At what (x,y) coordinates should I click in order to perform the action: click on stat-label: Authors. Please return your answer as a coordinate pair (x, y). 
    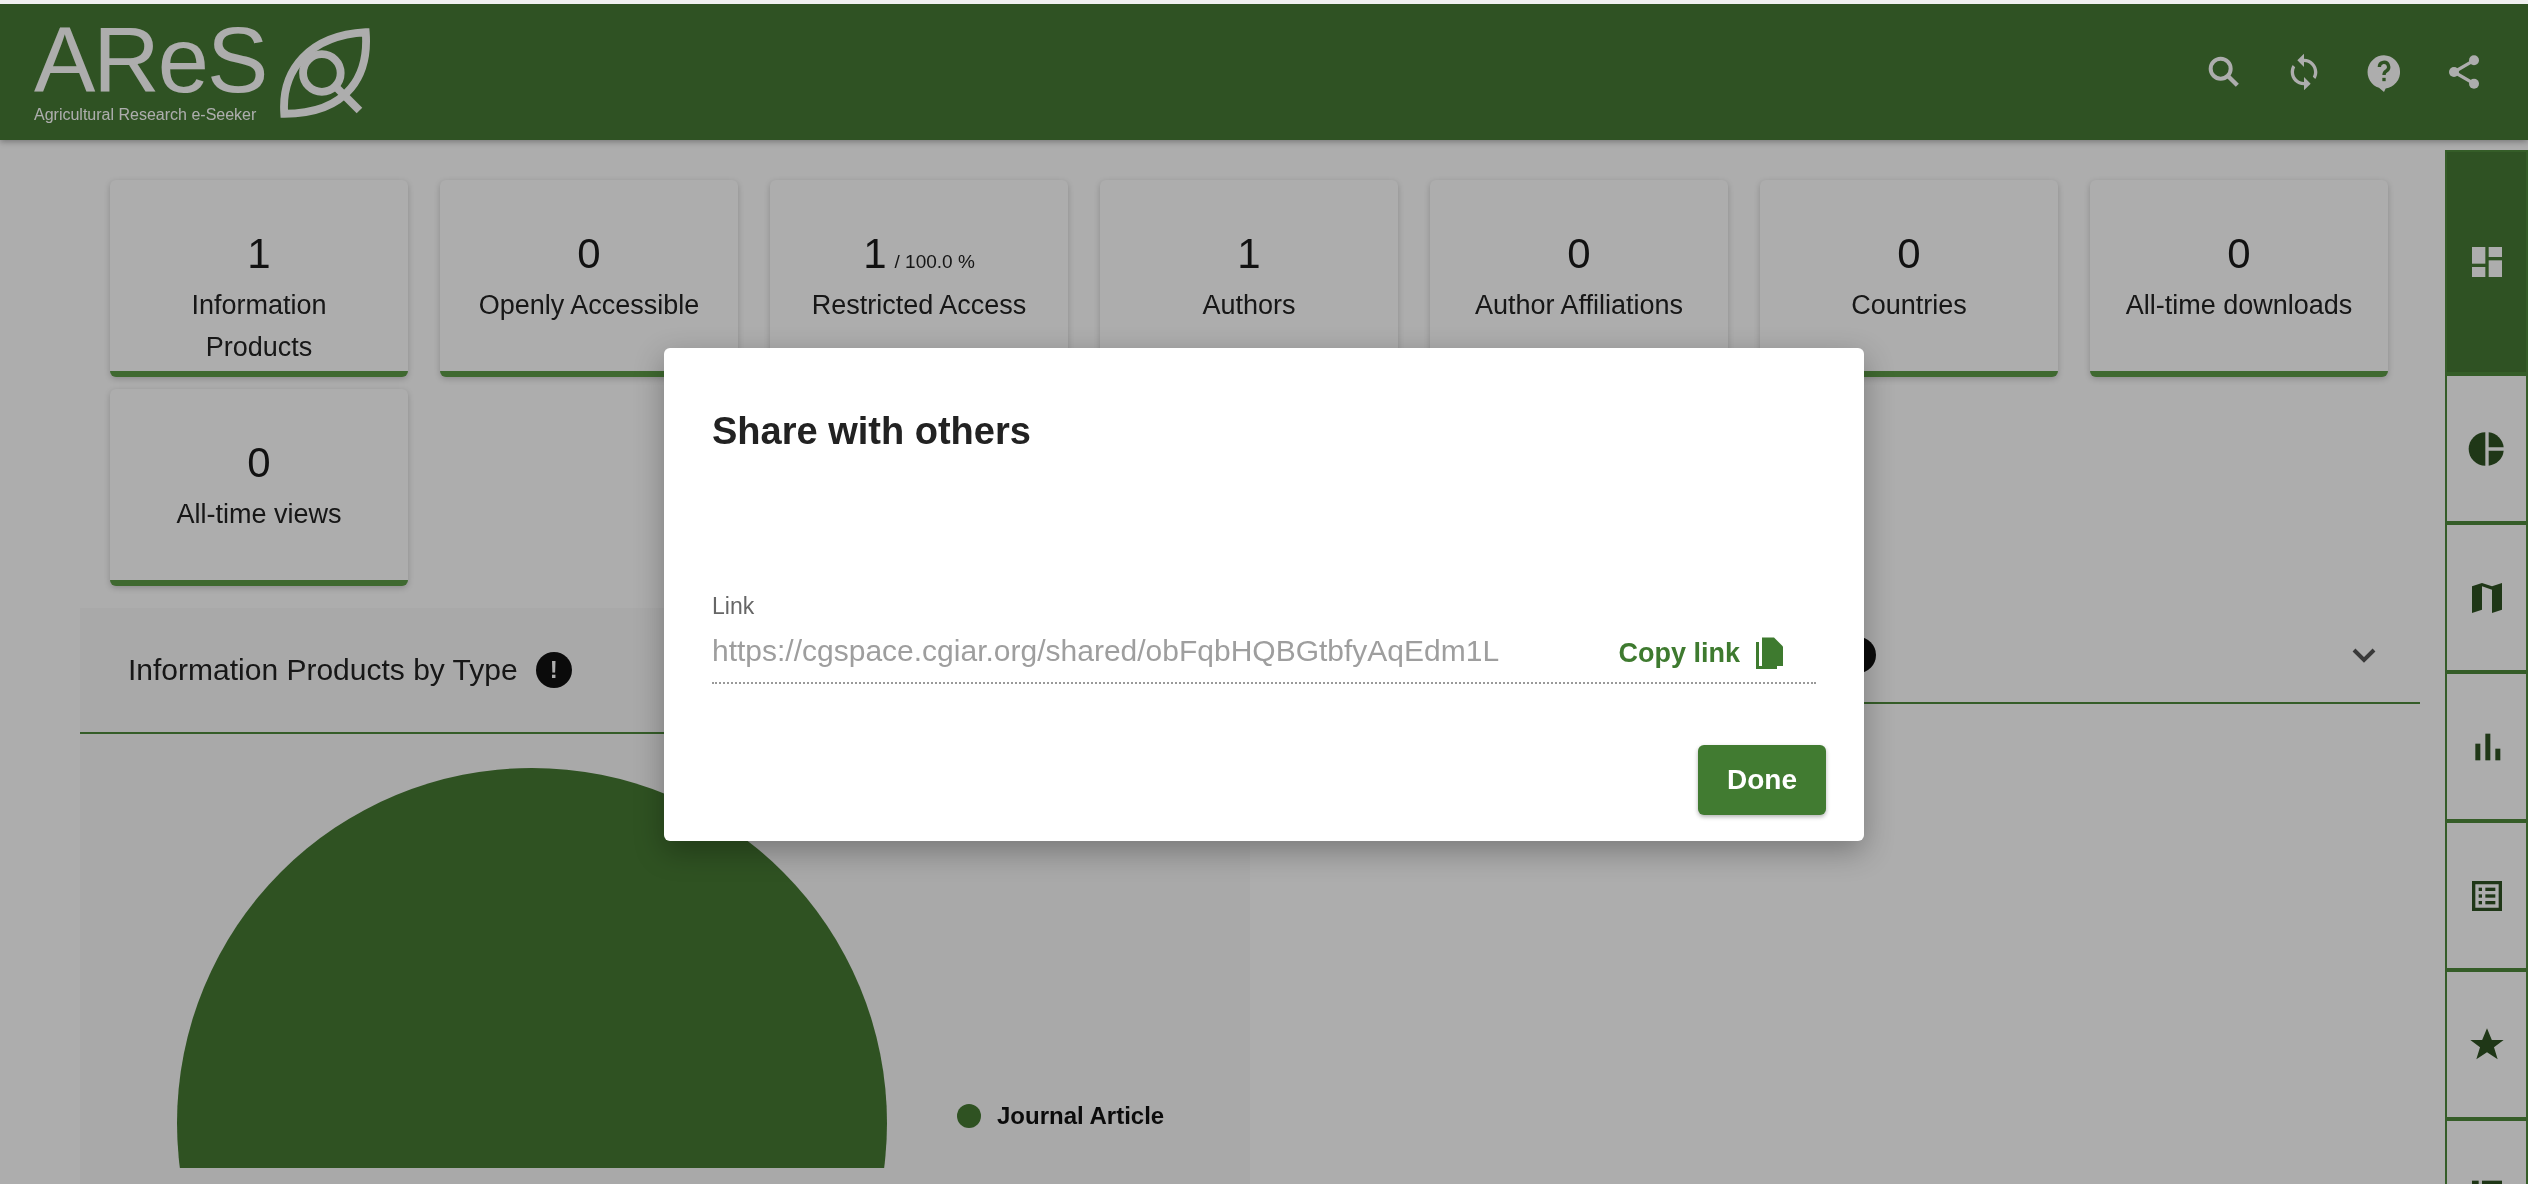
    Looking at the image, I should click on (1249, 305).